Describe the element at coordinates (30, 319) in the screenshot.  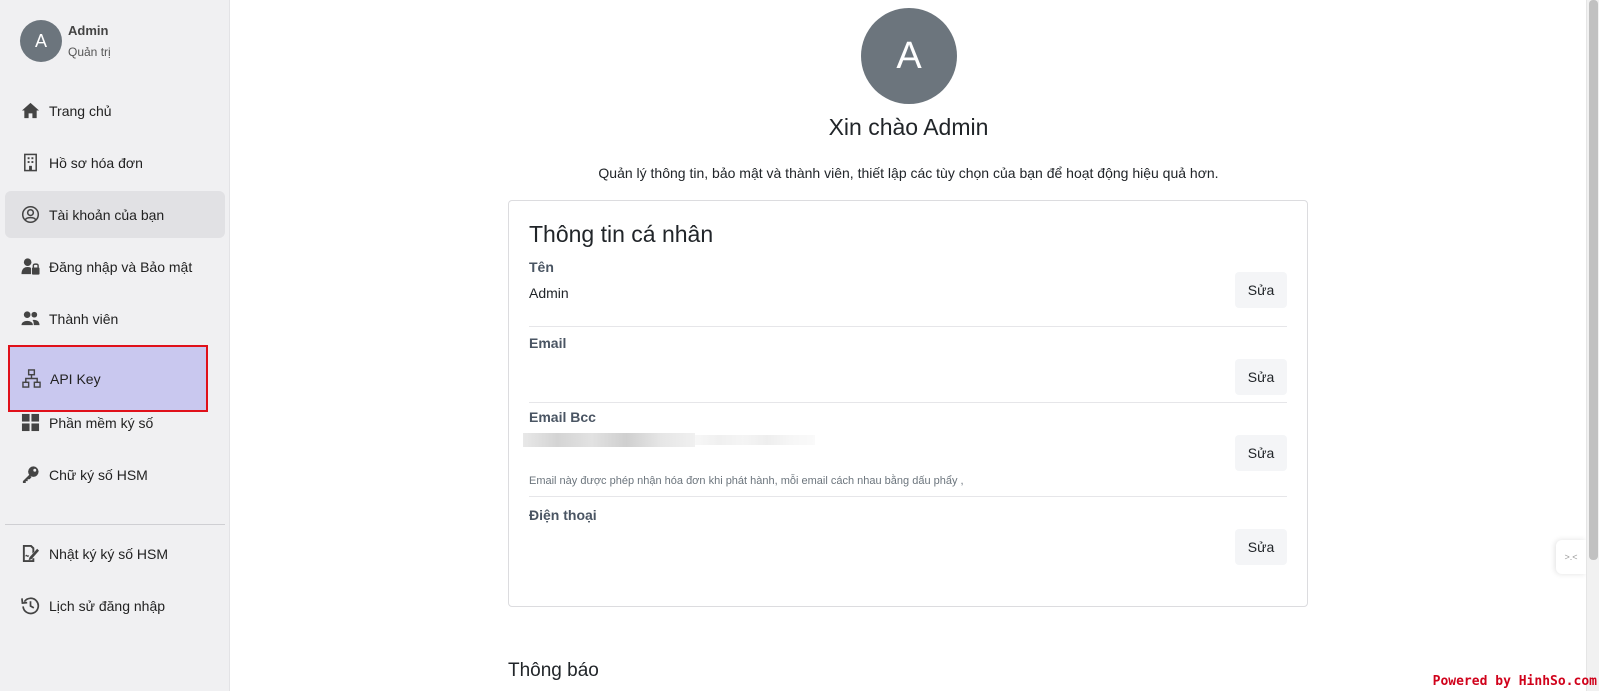
I see `users-icon` at that location.